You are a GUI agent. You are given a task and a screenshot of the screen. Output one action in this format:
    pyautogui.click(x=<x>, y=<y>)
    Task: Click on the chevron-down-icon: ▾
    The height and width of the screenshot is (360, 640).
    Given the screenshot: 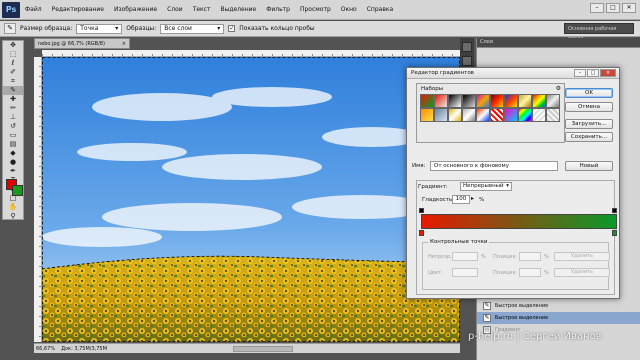 What is the action you would take?
    pyautogui.click(x=219, y=28)
    